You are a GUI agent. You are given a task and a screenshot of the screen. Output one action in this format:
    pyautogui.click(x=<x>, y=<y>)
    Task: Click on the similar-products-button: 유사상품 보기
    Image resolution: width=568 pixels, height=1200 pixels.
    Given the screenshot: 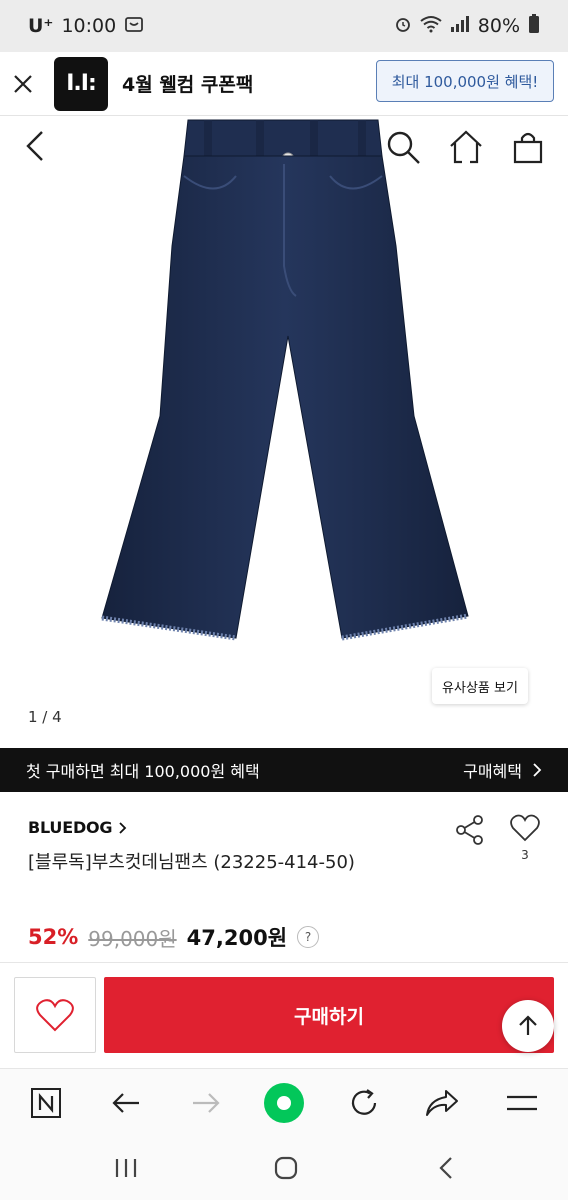 What is the action you would take?
    pyautogui.click(x=480, y=686)
    